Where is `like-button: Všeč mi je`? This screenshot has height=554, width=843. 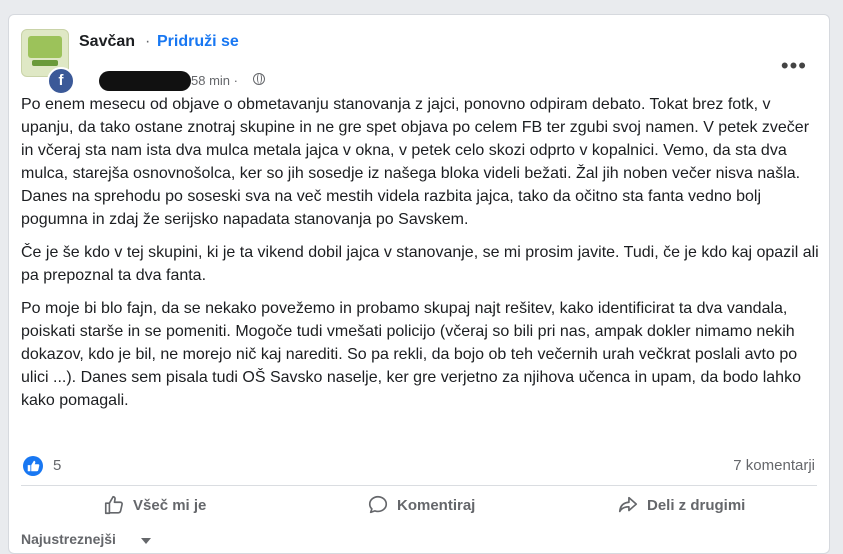
like-button: Všeč mi je is located at coordinates (154, 505).